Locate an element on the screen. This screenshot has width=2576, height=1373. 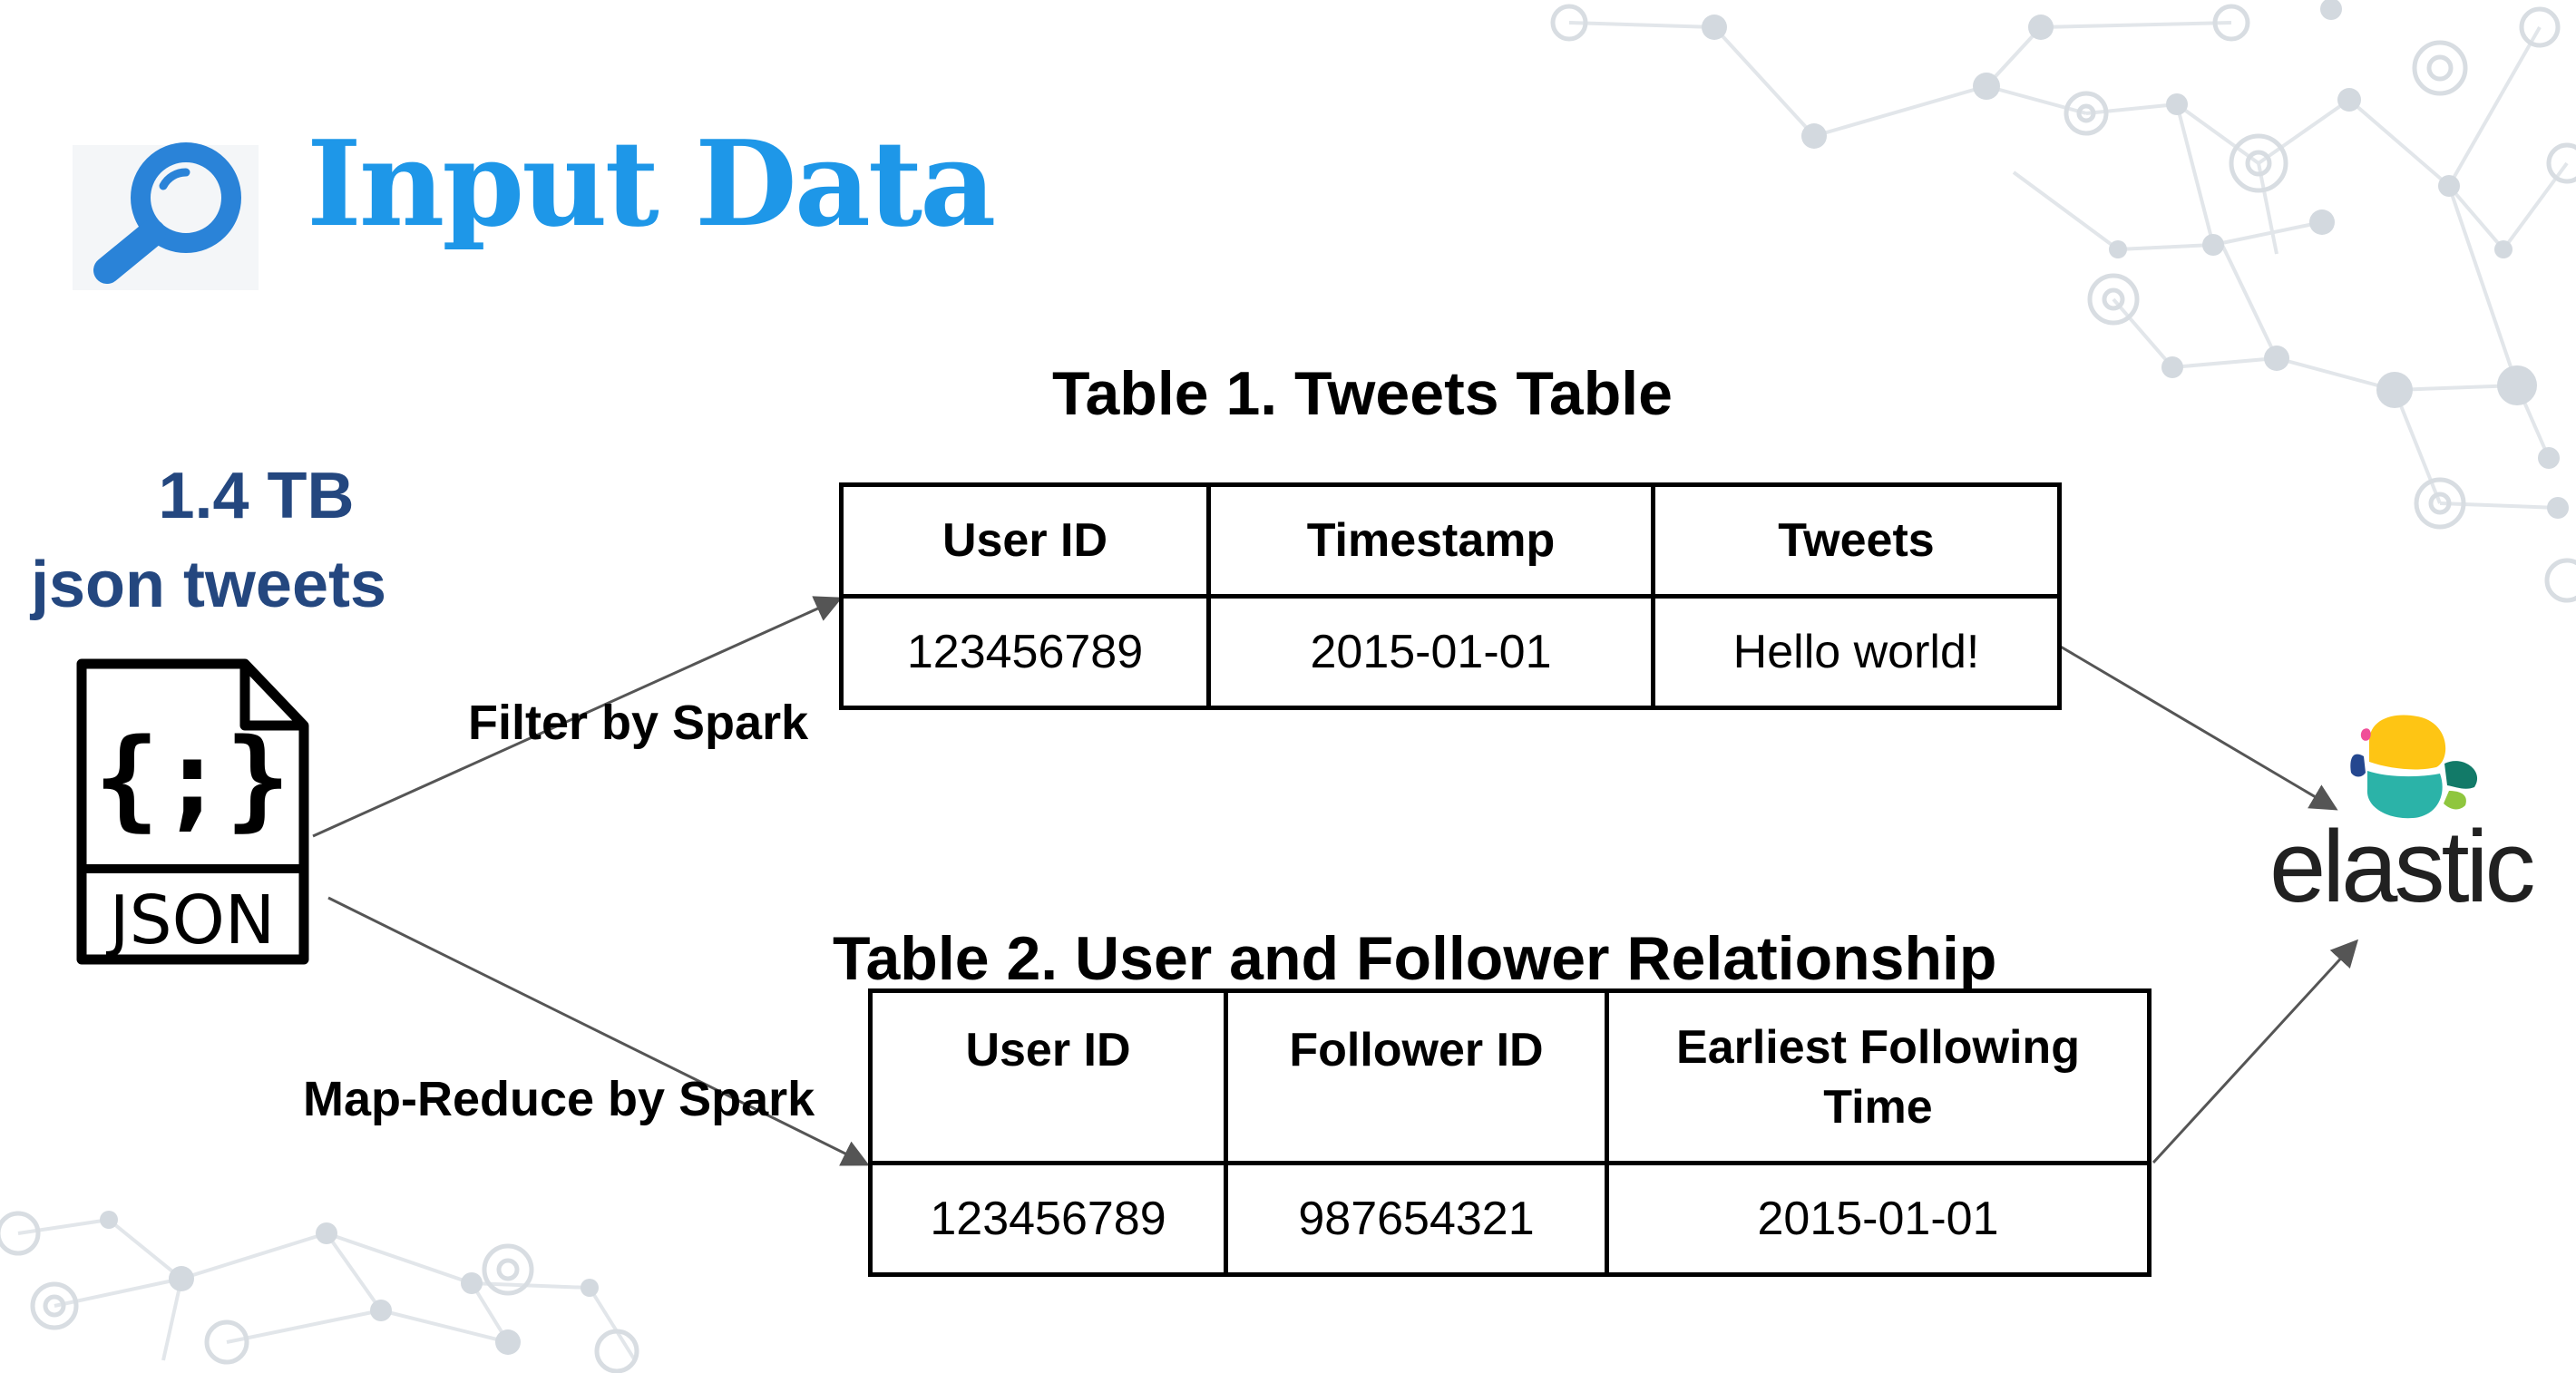
elastic-logo-icon is located at coordinates (2414, 767).